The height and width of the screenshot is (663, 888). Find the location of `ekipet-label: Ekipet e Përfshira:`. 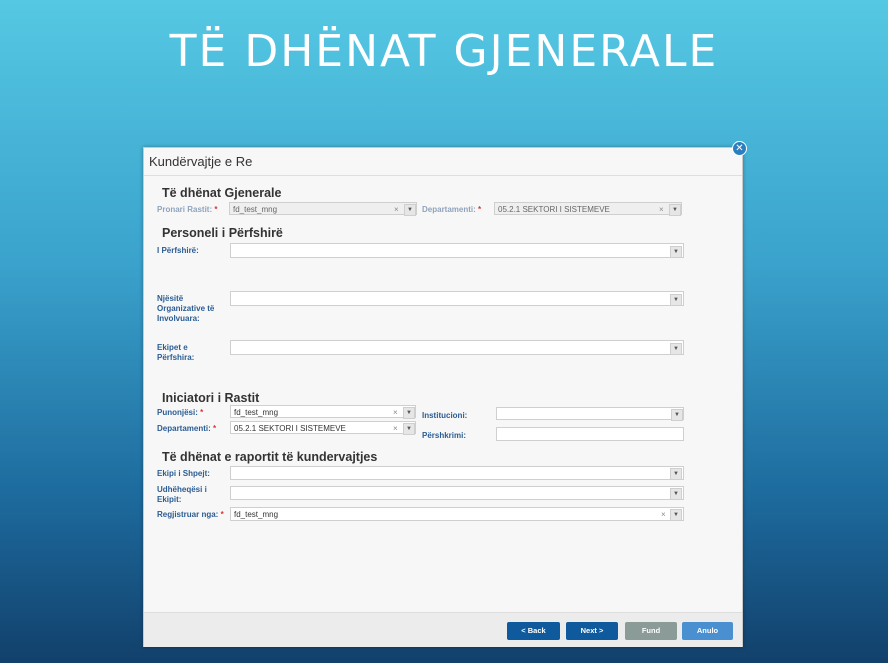

ekipet-label: Ekipet e Përfshira: is located at coordinates (176, 352).